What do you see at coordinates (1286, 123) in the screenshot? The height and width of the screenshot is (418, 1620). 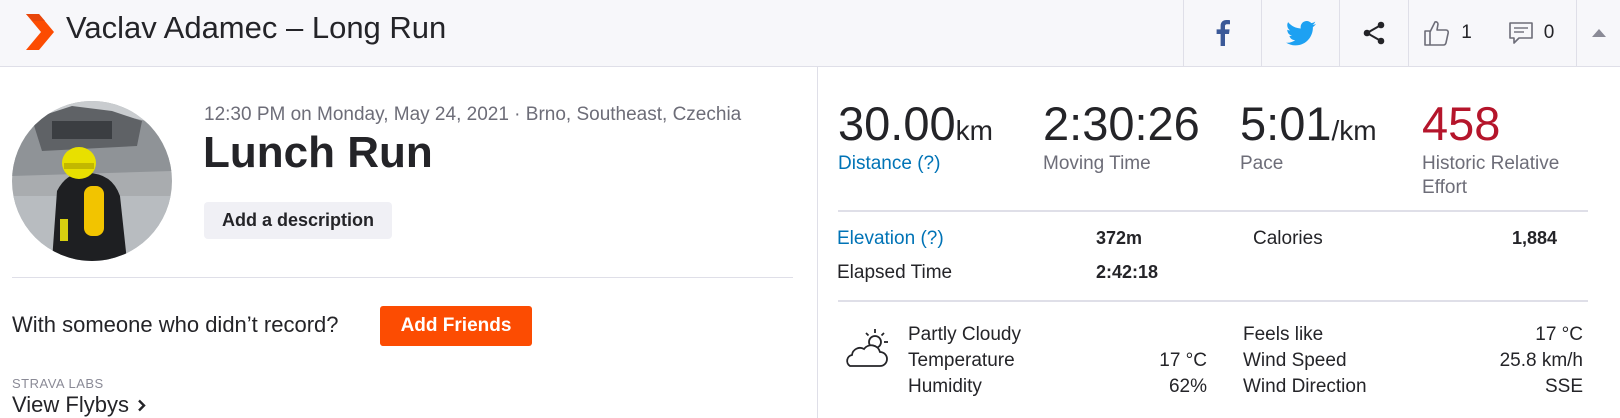 I see `pace-value: 5:01` at bounding box center [1286, 123].